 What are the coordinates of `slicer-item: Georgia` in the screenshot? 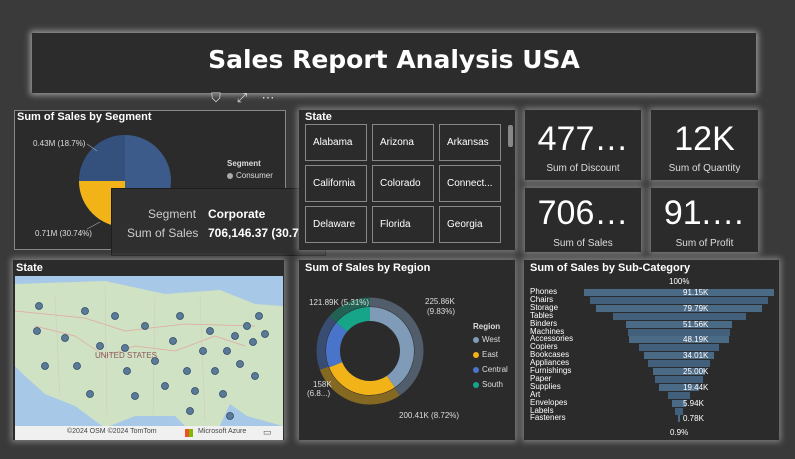 It's located at (470, 224).